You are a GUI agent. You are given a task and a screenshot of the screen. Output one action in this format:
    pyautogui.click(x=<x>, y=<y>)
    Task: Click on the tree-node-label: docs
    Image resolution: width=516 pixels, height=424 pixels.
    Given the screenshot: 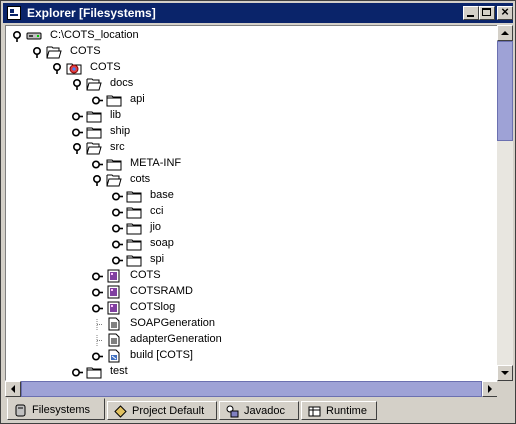 What is the action you would take?
    pyautogui.click(x=122, y=83)
    